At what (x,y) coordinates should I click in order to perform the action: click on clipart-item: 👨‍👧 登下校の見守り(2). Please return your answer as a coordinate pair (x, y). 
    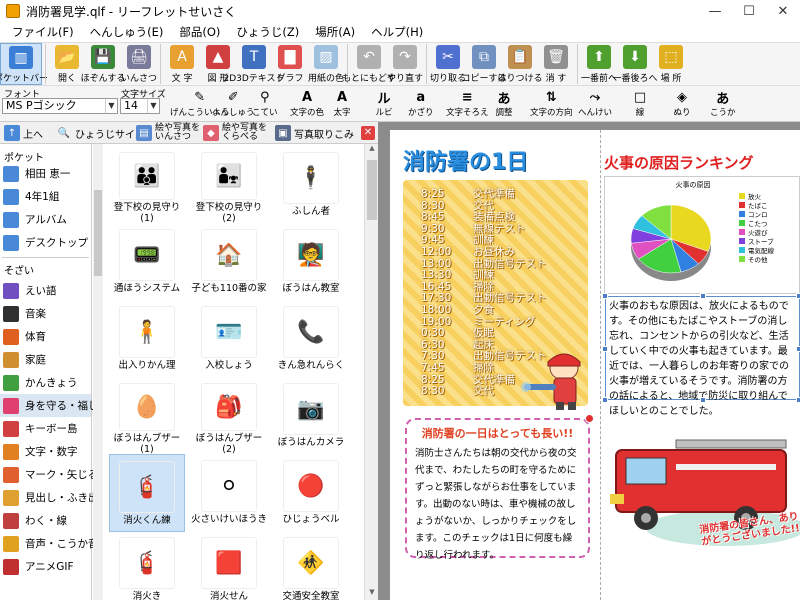
    Looking at the image, I should click on (229, 185).